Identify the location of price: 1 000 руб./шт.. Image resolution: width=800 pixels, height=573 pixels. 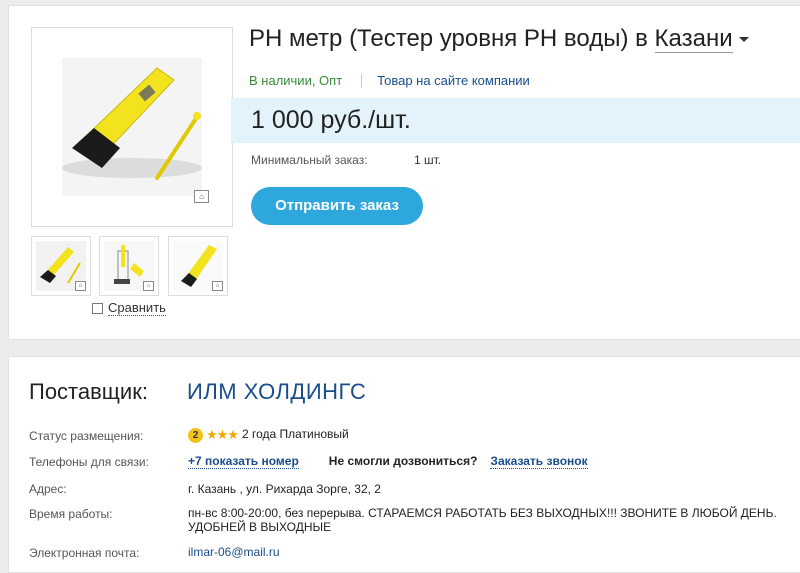
(331, 120).